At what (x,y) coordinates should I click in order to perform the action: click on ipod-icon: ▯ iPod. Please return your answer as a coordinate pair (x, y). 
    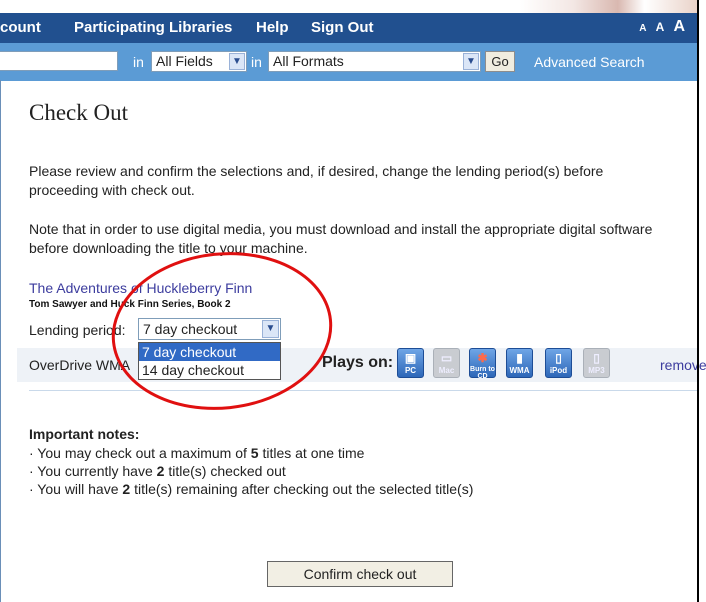
    Looking at the image, I should click on (558, 363).